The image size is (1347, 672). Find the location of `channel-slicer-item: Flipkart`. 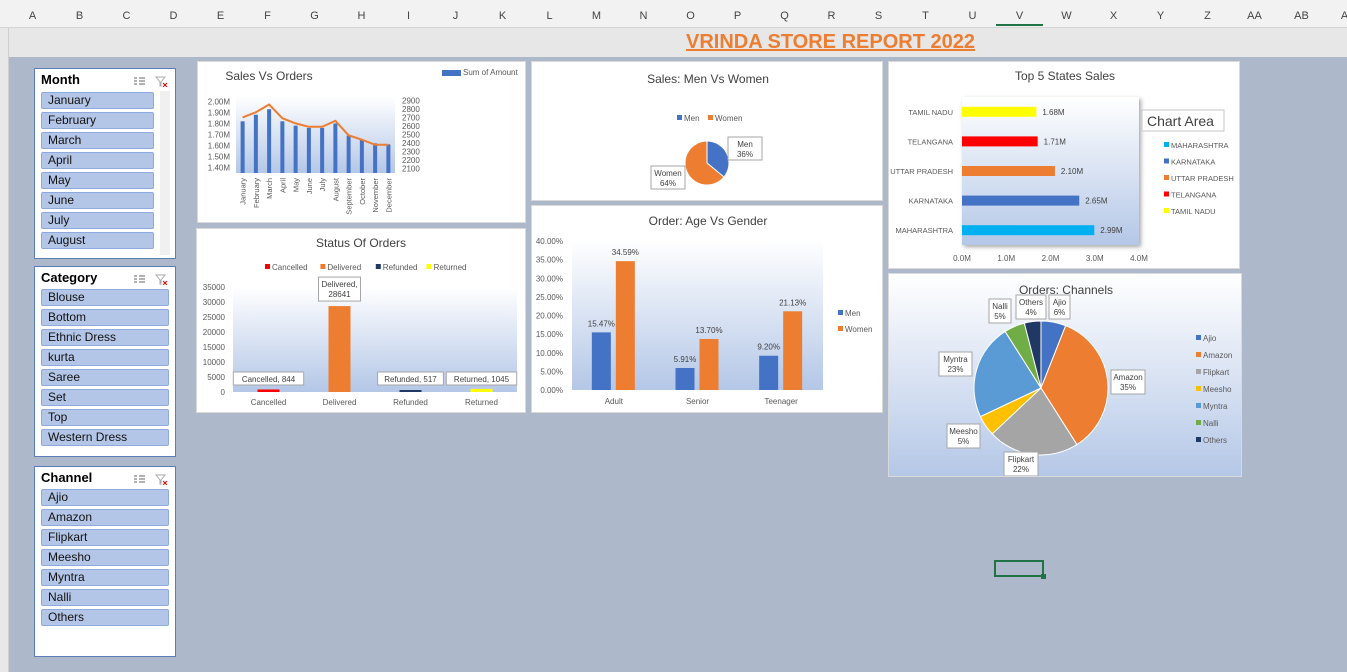

channel-slicer-item: Flipkart is located at coordinates (105, 537).